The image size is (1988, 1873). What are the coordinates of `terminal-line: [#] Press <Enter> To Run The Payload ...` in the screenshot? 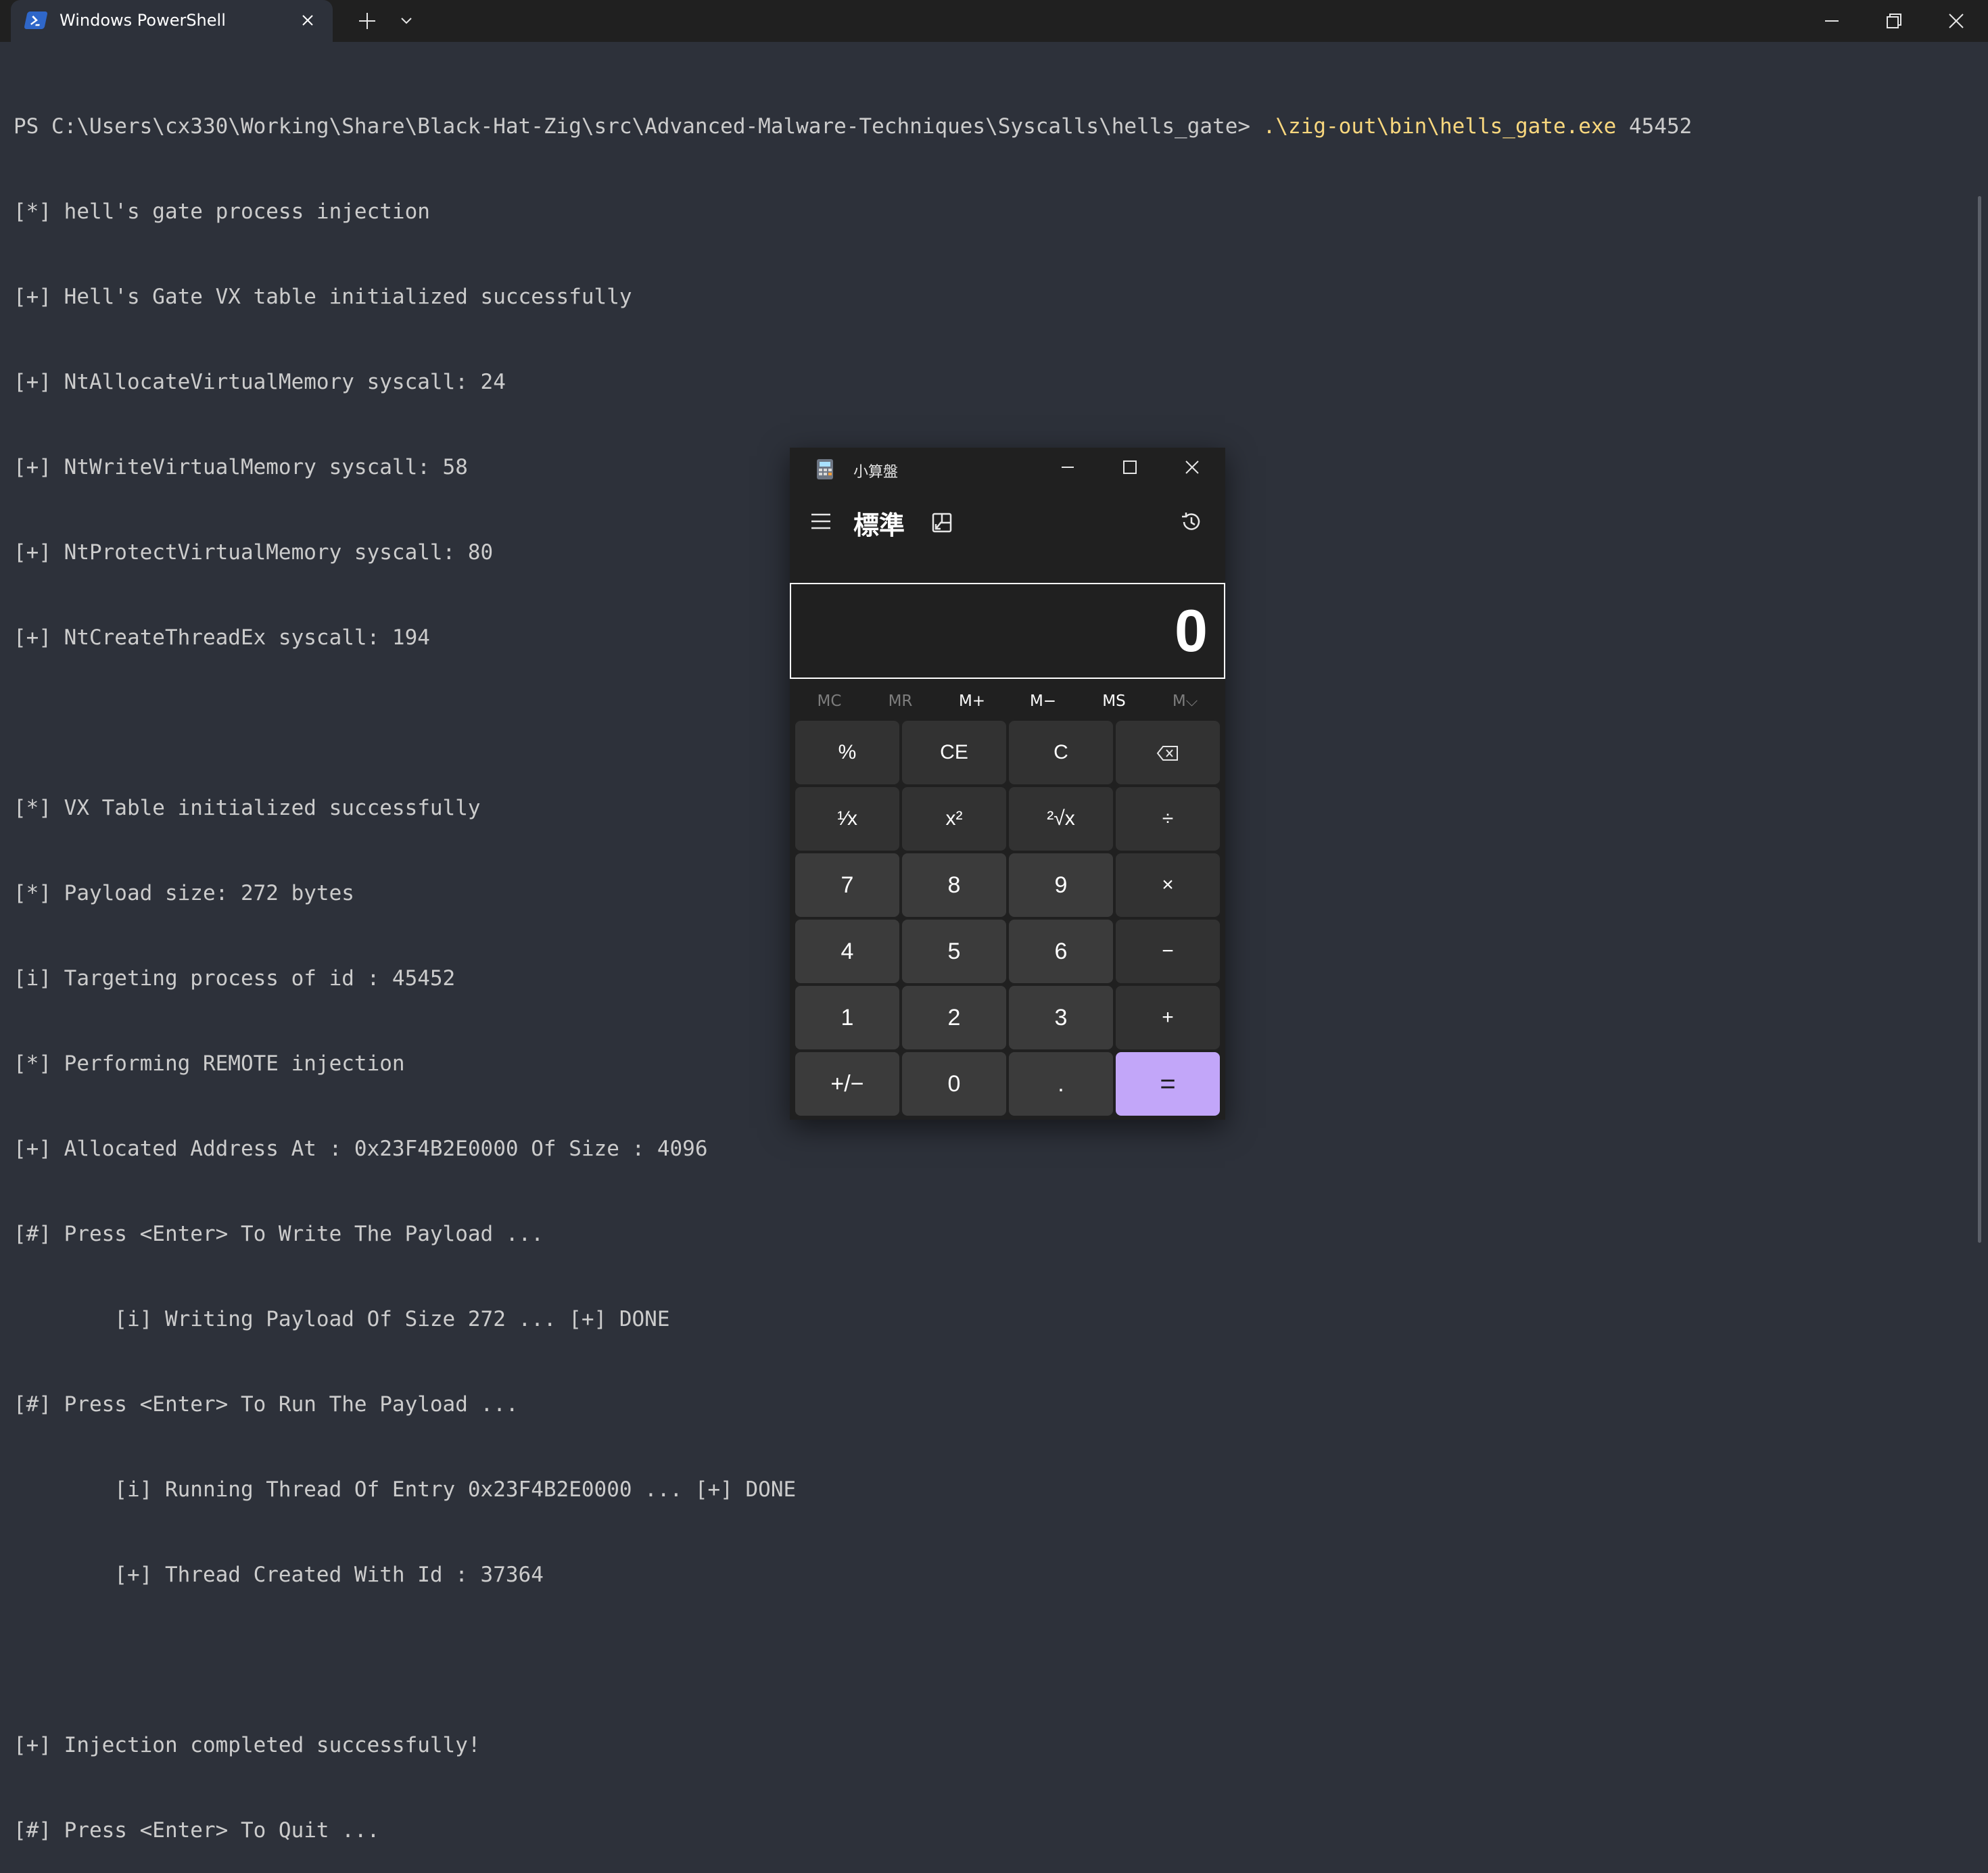 It's located at (266, 1404).